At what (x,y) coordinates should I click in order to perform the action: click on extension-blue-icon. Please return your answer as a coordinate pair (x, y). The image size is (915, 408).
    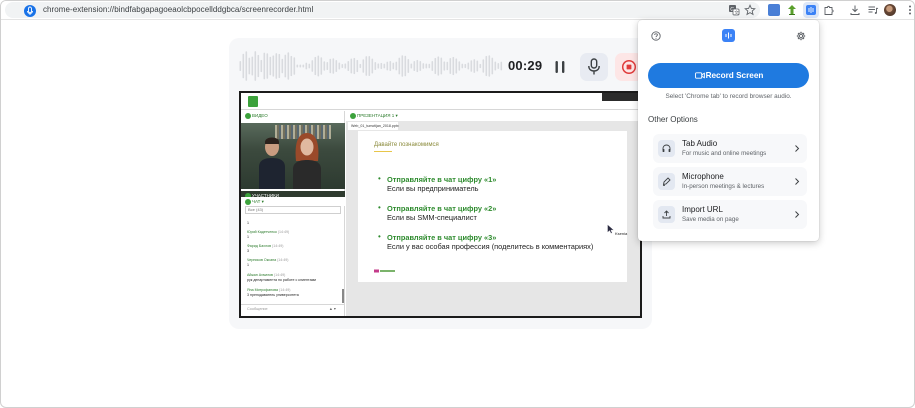
    Looking at the image, I should click on (774, 10).